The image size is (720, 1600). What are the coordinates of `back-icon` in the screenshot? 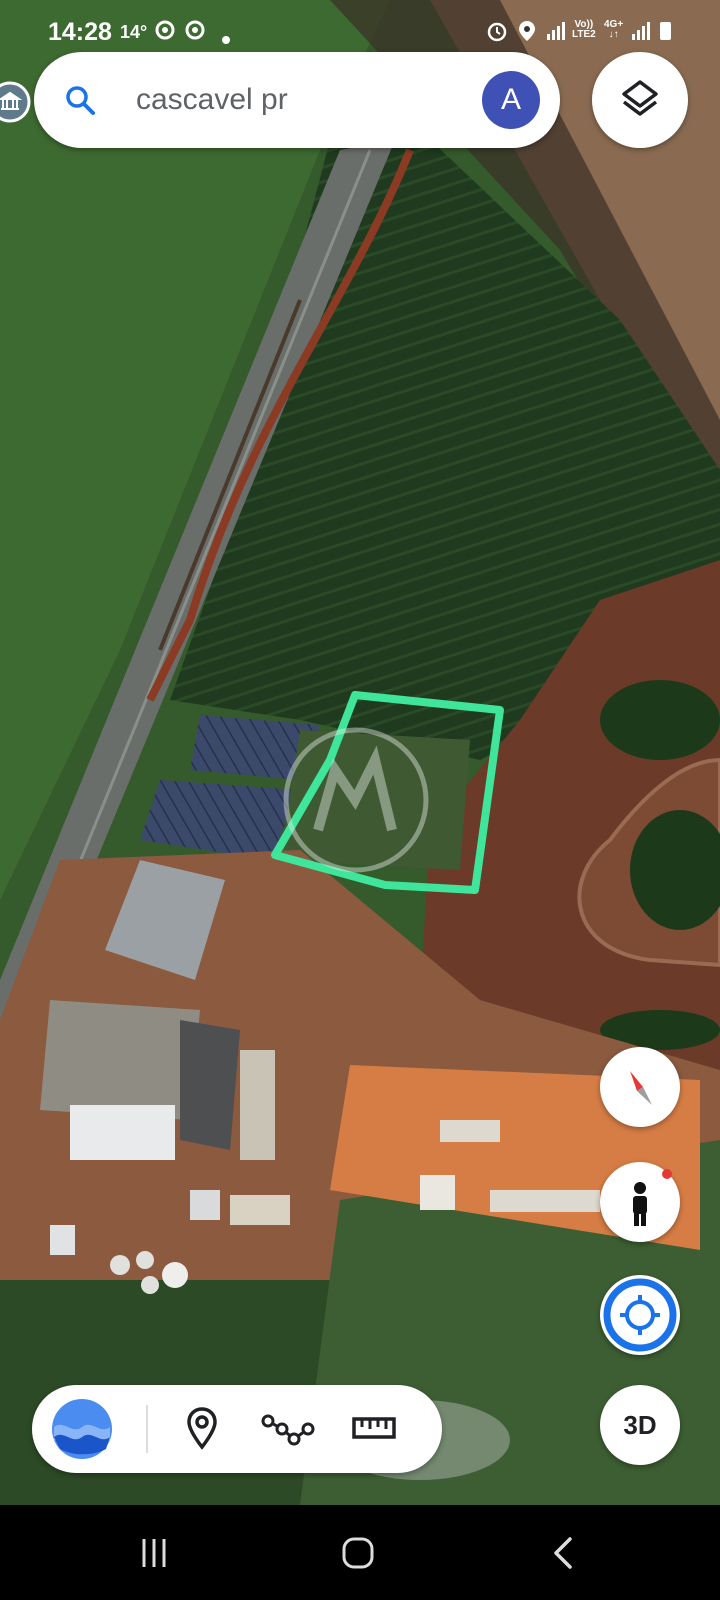 It's located at (564, 1553).